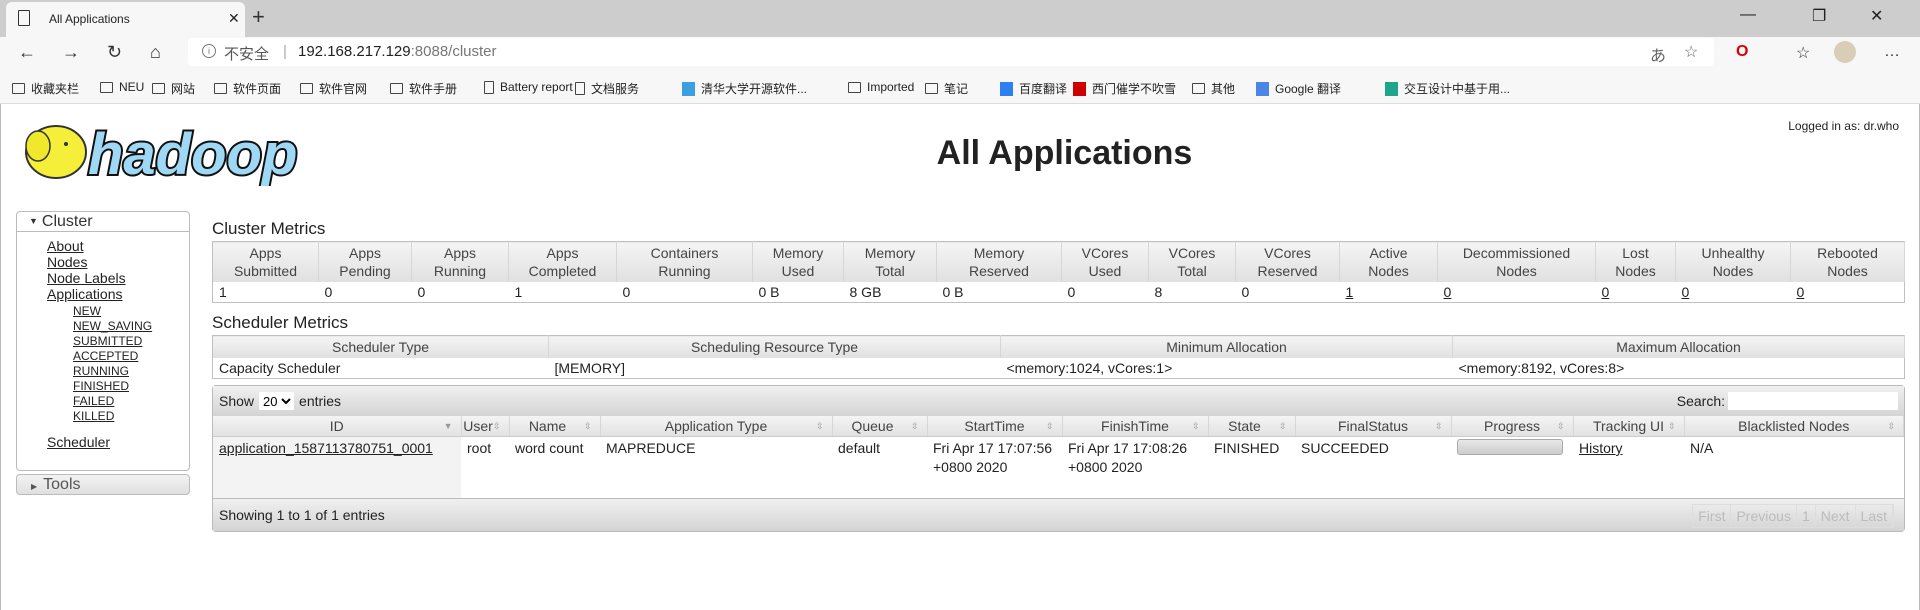 This screenshot has height=610, width=1920. Describe the element at coordinates (114, 52) in the screenshot. I see `refresh-icon: ↻` at that location.